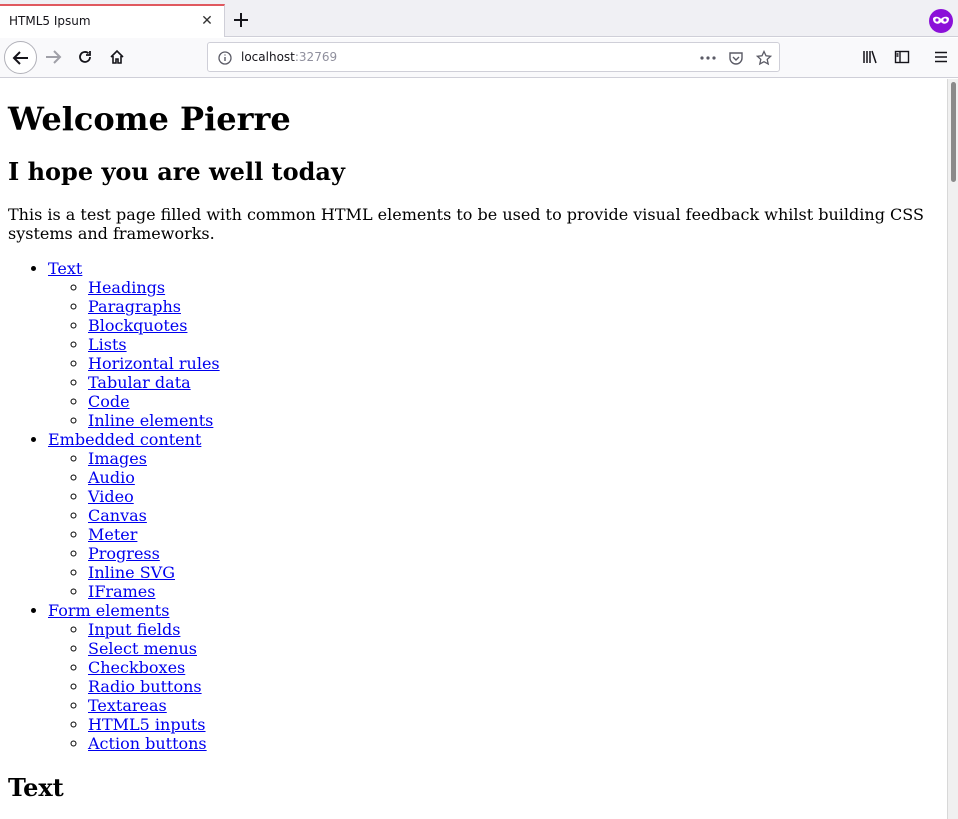 The height and width of the screenshot is (819, 958). I want to click on list-item: IFrames, so click(513, 591).